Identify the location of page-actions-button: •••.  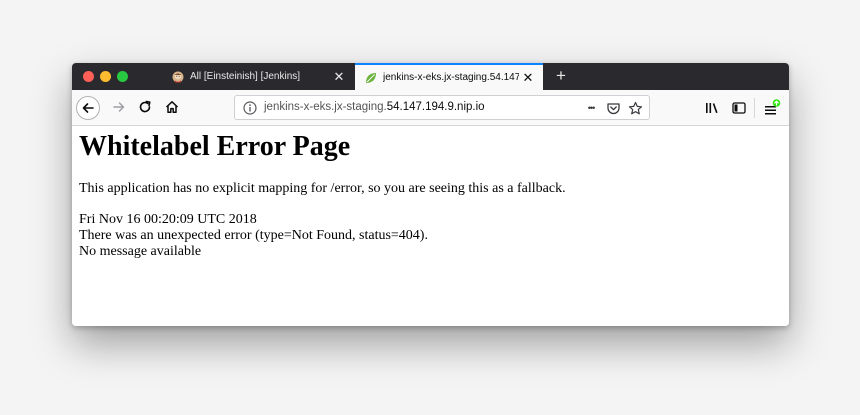
(591, 108).